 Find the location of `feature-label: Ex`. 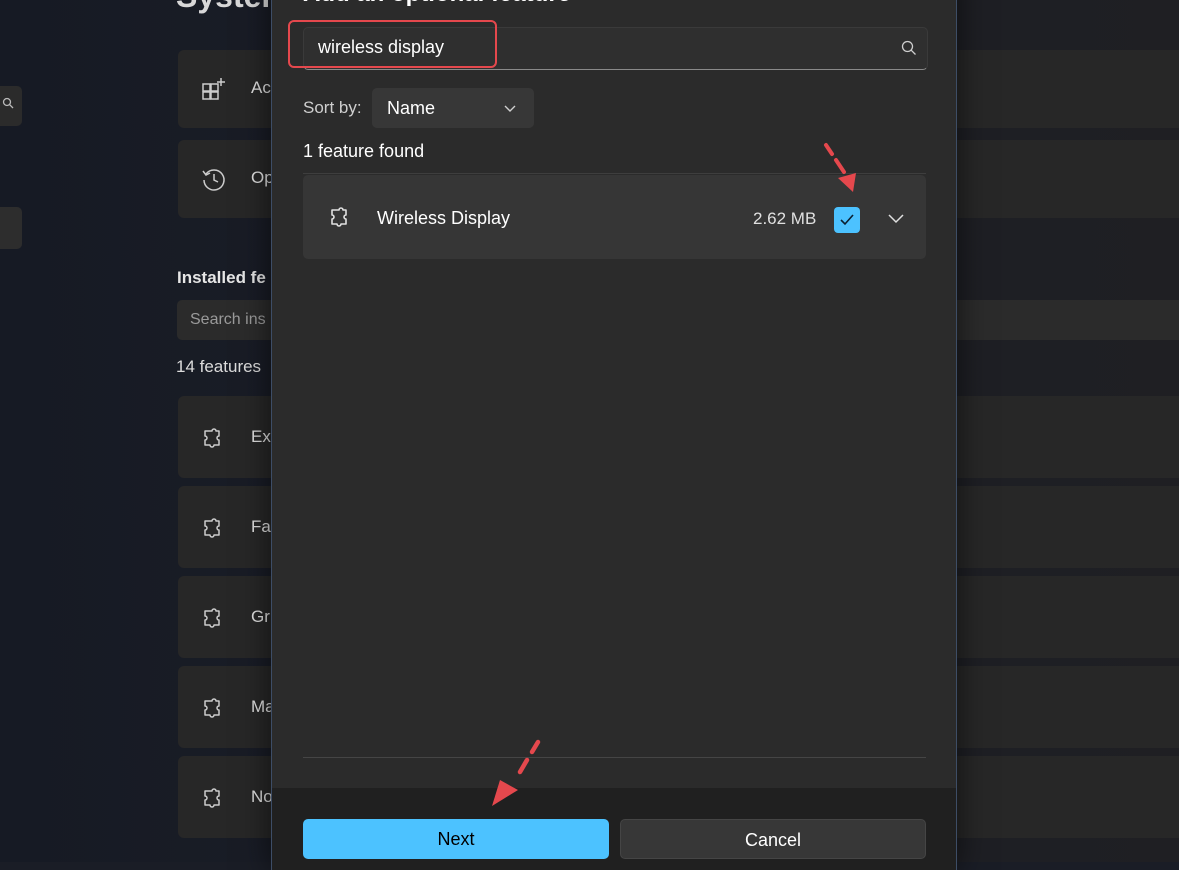

feature-label: Ex is located at coordinates (261, 436).